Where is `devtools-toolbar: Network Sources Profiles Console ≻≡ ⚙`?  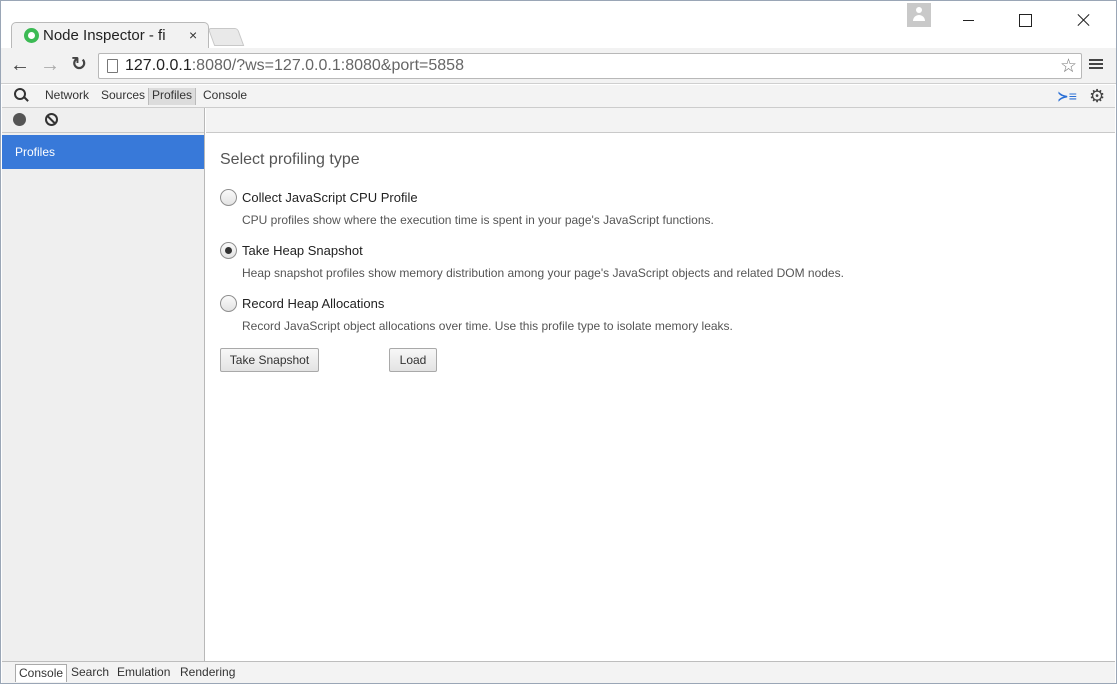
devtools-toolbar: Network Sources Profiles Console ≻≡ ⚙ is located at coordinates (558, 96).